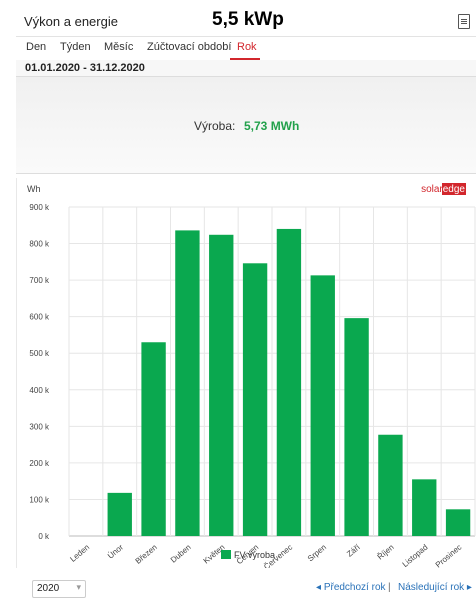  I want to click on x-tick-label: Srpen, so click(317, 553).